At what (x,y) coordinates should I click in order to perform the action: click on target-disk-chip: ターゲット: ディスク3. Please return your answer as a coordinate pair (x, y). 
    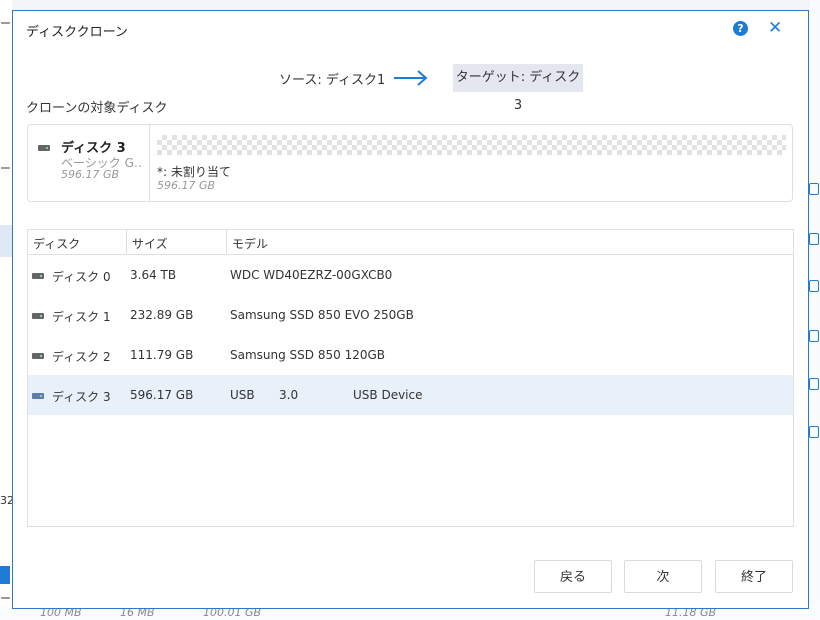
    Looking at the image, I should click on (518, 88).